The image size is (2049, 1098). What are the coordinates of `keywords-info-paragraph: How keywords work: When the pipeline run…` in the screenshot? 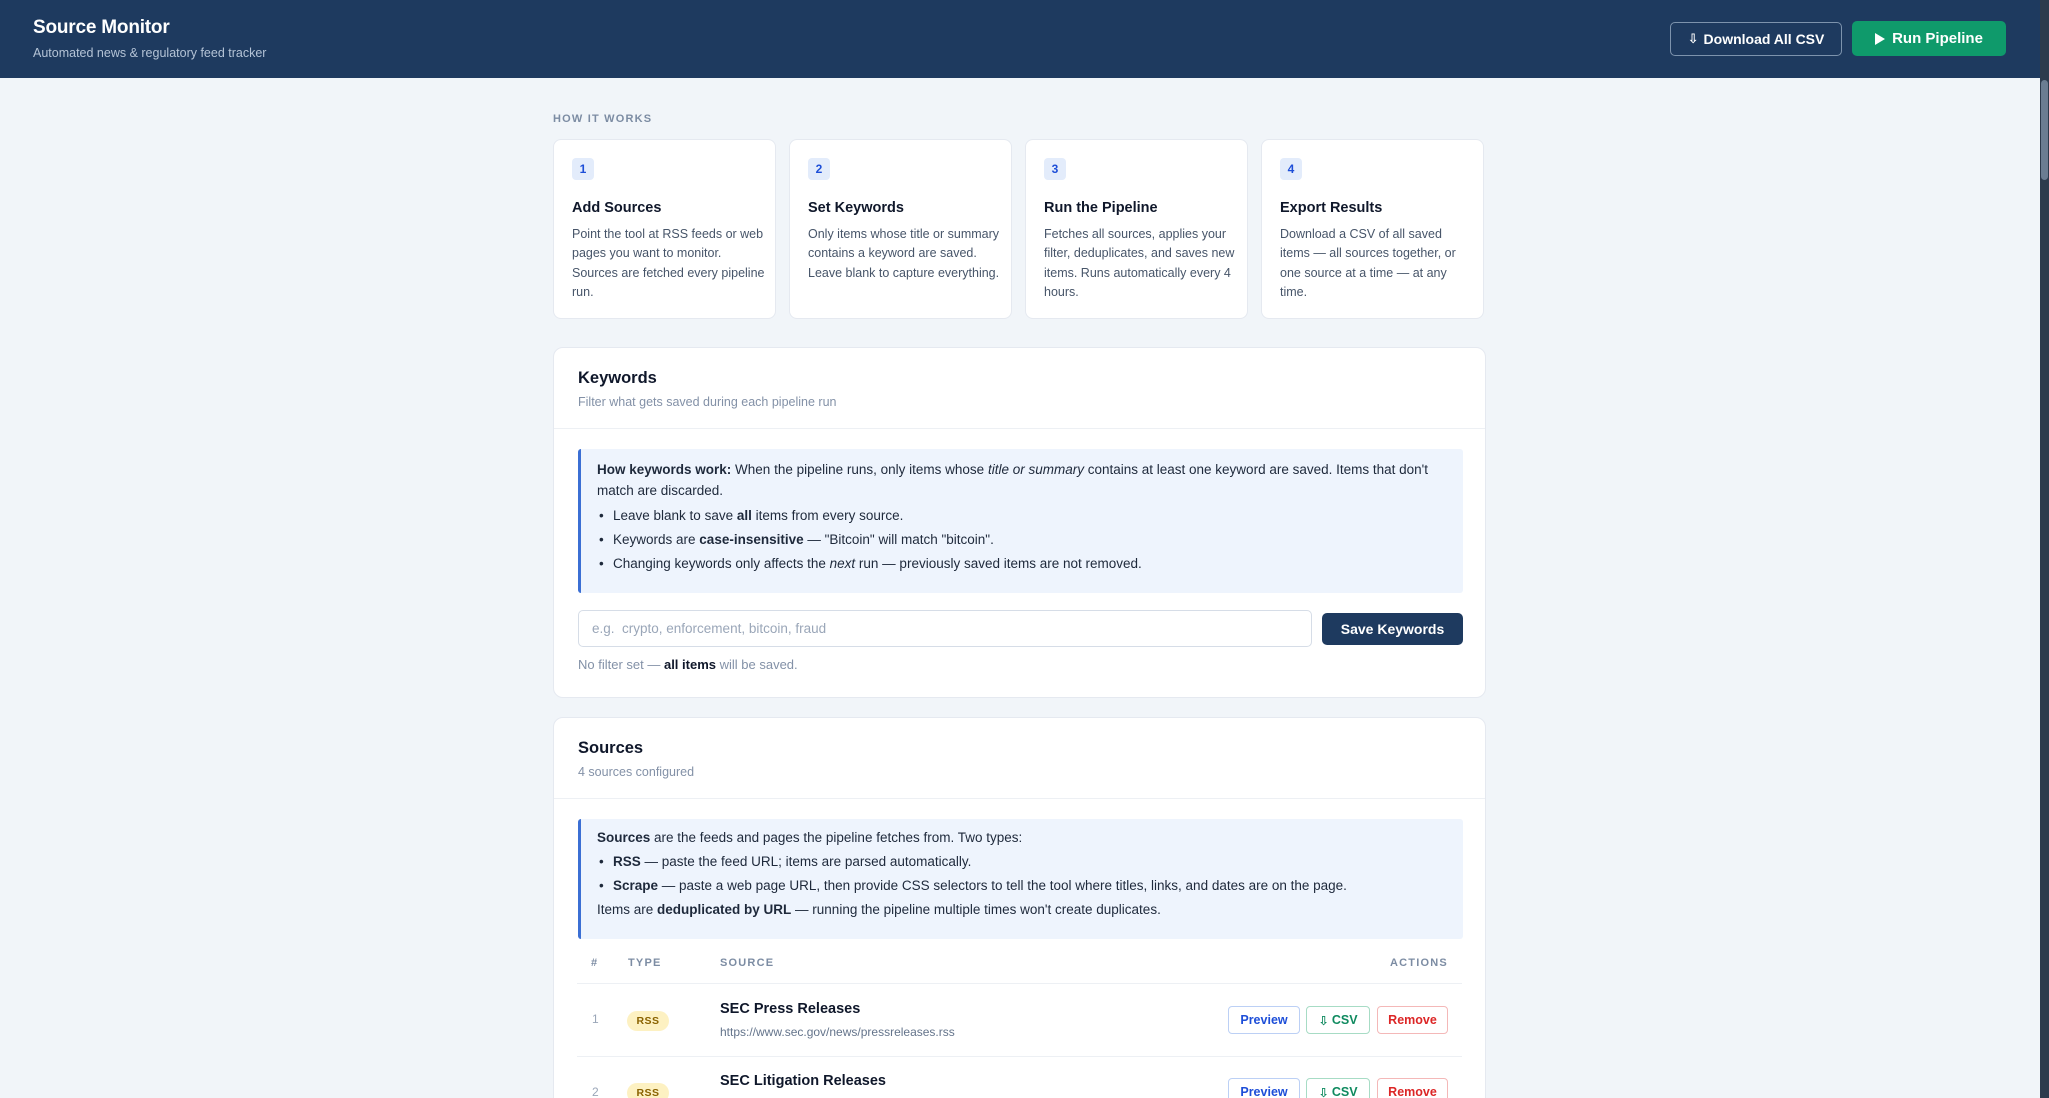 It's located at (1022, 480).